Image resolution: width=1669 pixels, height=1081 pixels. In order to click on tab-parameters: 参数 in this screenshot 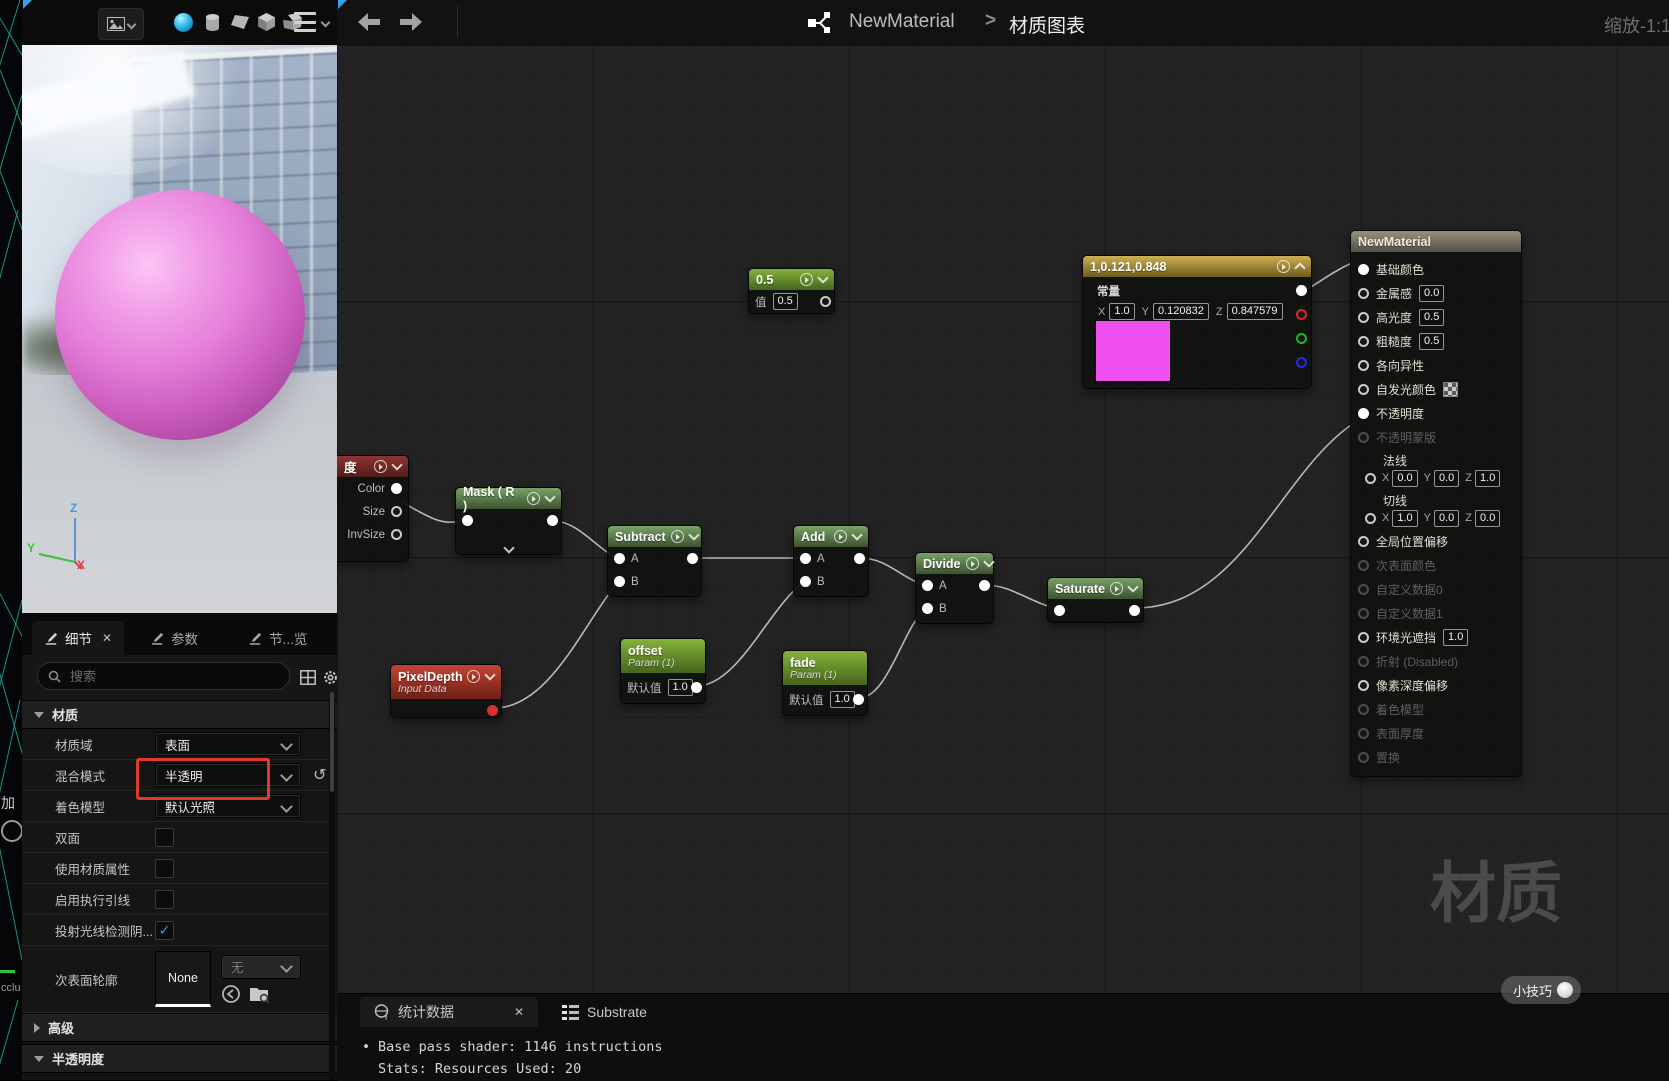, I will do `click(174, 638)`.